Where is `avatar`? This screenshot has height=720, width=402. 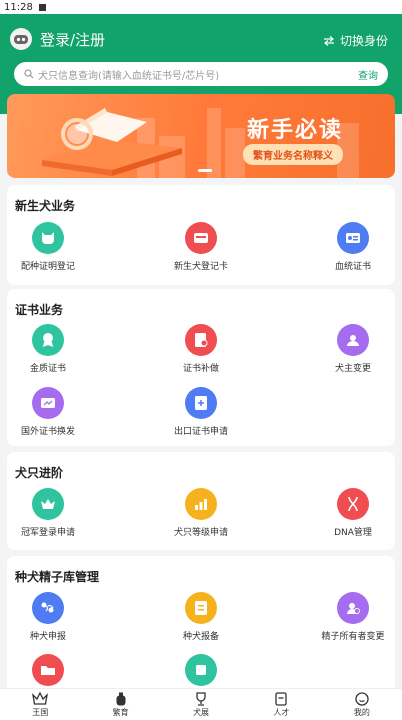
avatar is located at coordinates (21, 39).